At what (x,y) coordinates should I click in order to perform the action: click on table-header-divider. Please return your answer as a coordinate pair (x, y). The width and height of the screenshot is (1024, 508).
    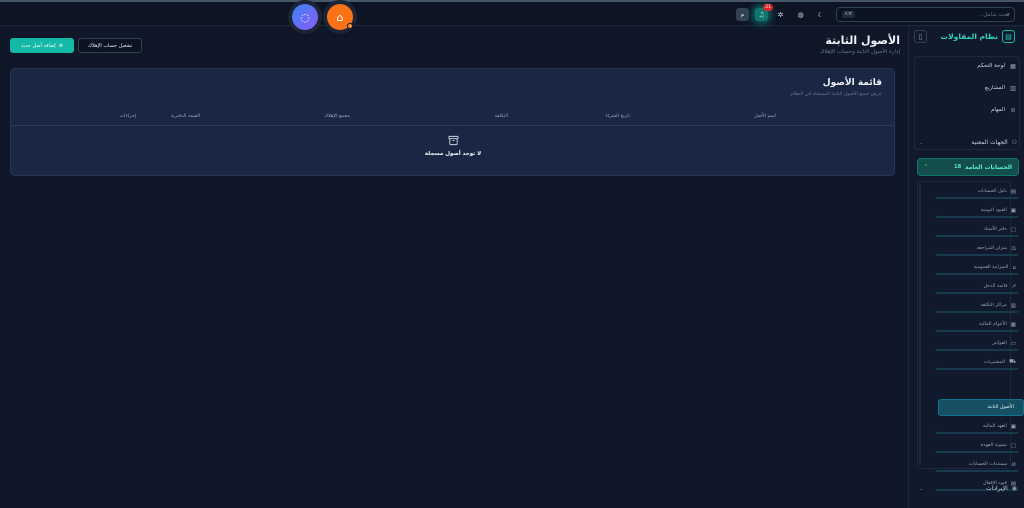
    Looking at the image, I should click on (452, 125).